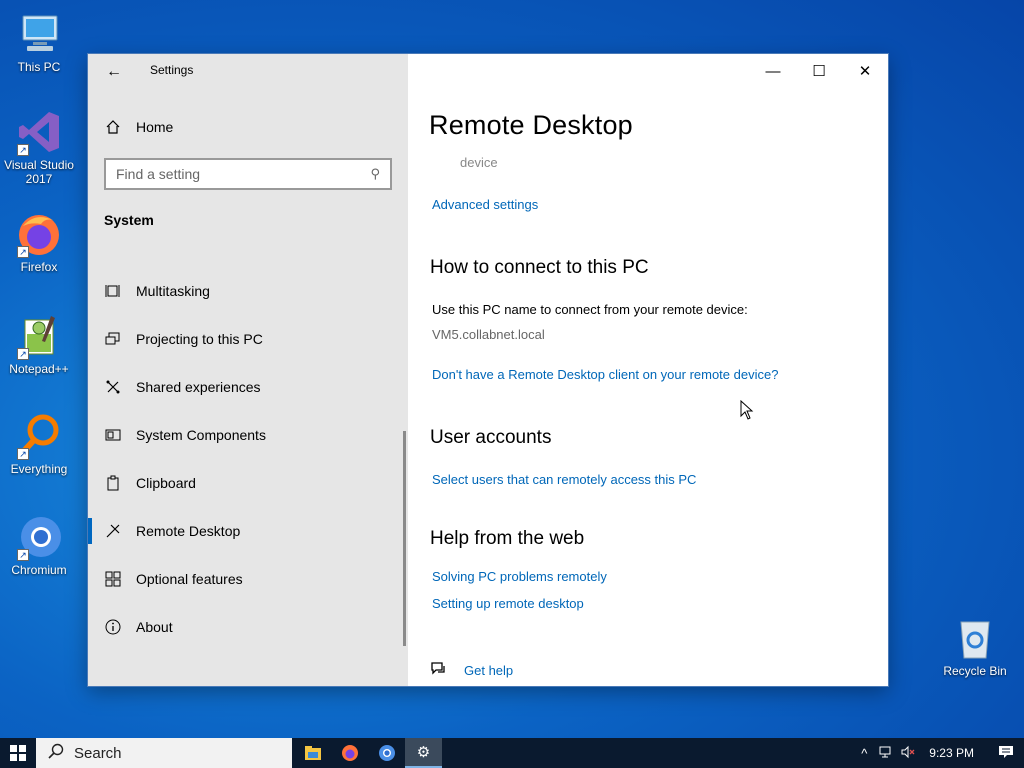 The width and height of the screenshot is (1024, 768). What do you see at coordinates (172, 70) in the screenshot?
I see `app-title: Settings` at bounding box center [172, 70].